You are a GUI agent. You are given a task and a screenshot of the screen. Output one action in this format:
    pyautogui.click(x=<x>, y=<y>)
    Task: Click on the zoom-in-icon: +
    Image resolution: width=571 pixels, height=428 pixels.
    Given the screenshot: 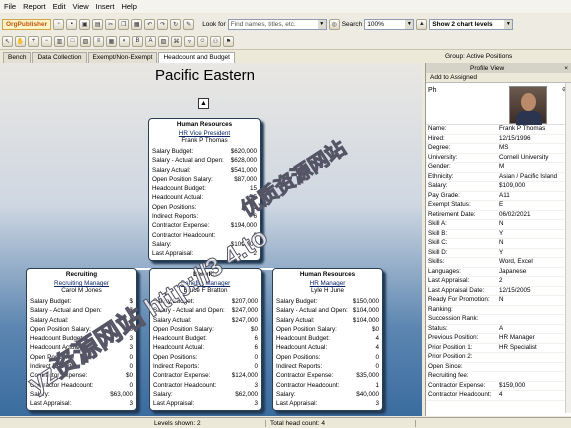 What is the action you would take?
    pyautogui.click(x=33, y=41)
    